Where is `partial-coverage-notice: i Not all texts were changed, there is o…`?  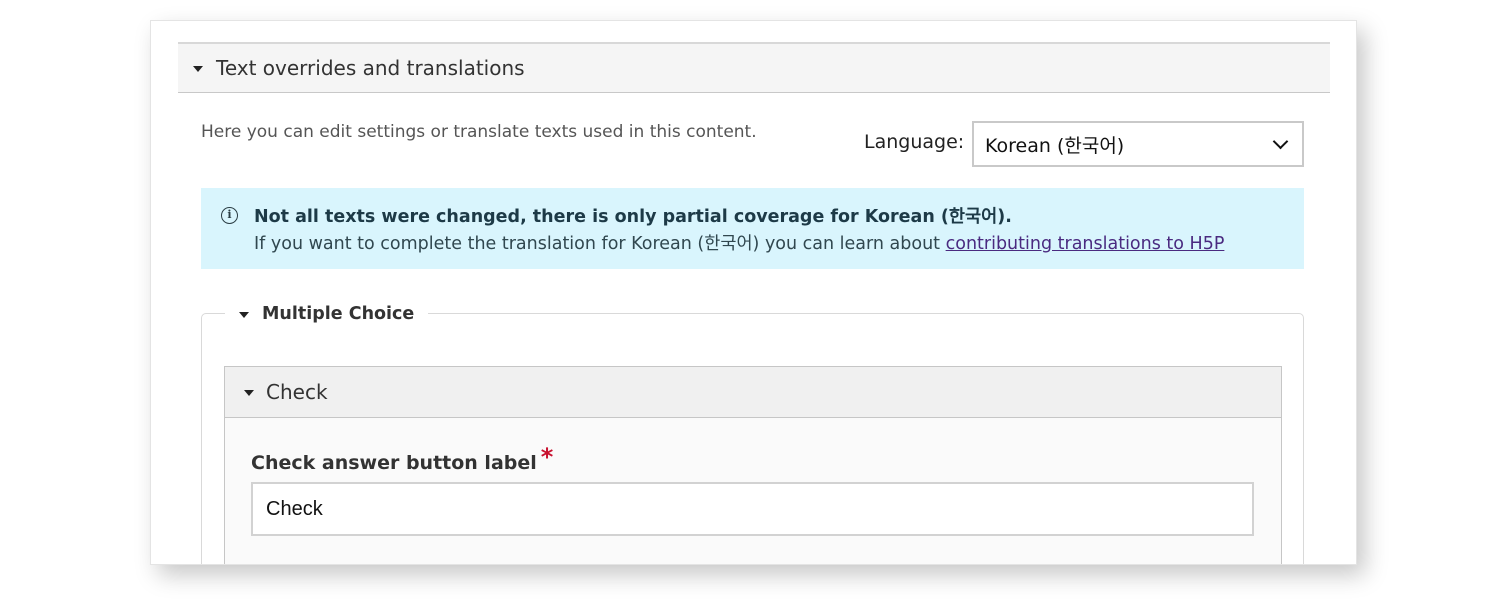 partial-coverage-notice: i Not all texts were changed, there is o… is located at coordinates (752, 228).